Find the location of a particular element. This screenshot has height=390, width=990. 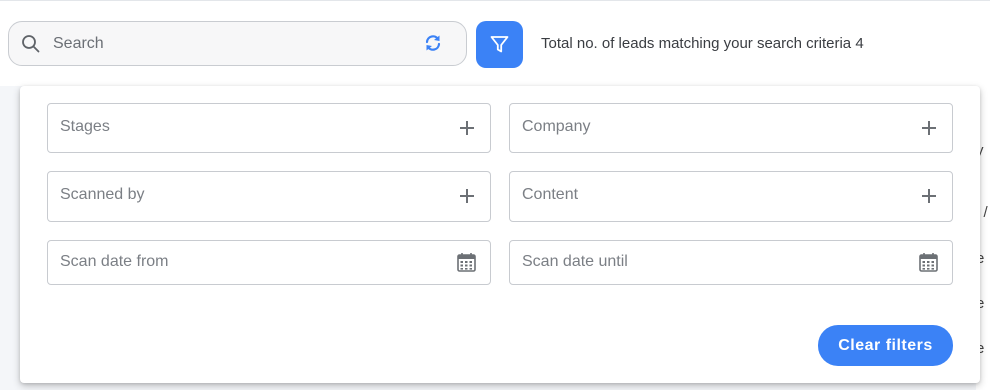

search-input: Search is located at coordinates (237, 43).